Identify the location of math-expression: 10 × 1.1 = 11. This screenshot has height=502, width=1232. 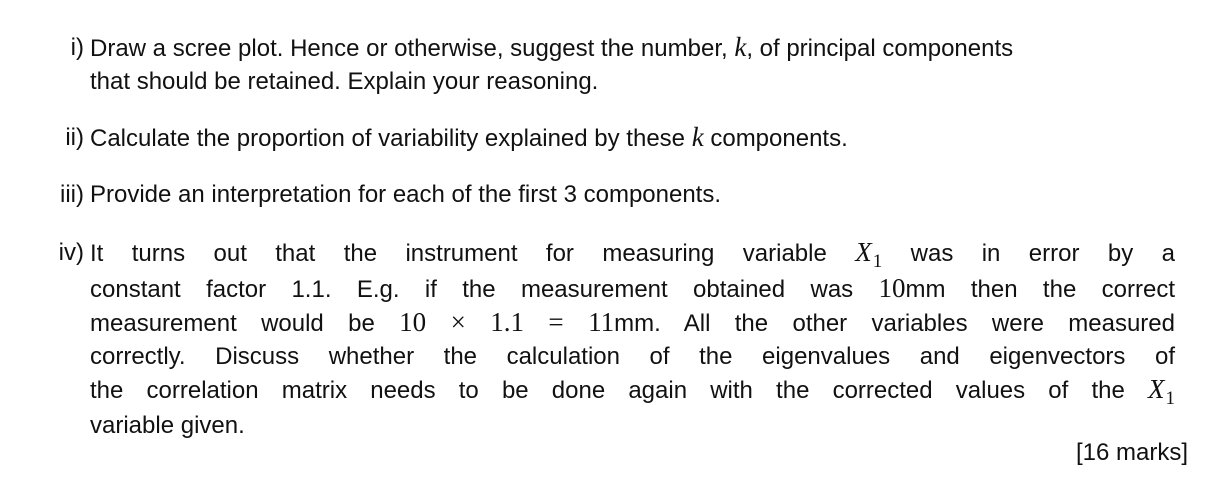
(507, 322).